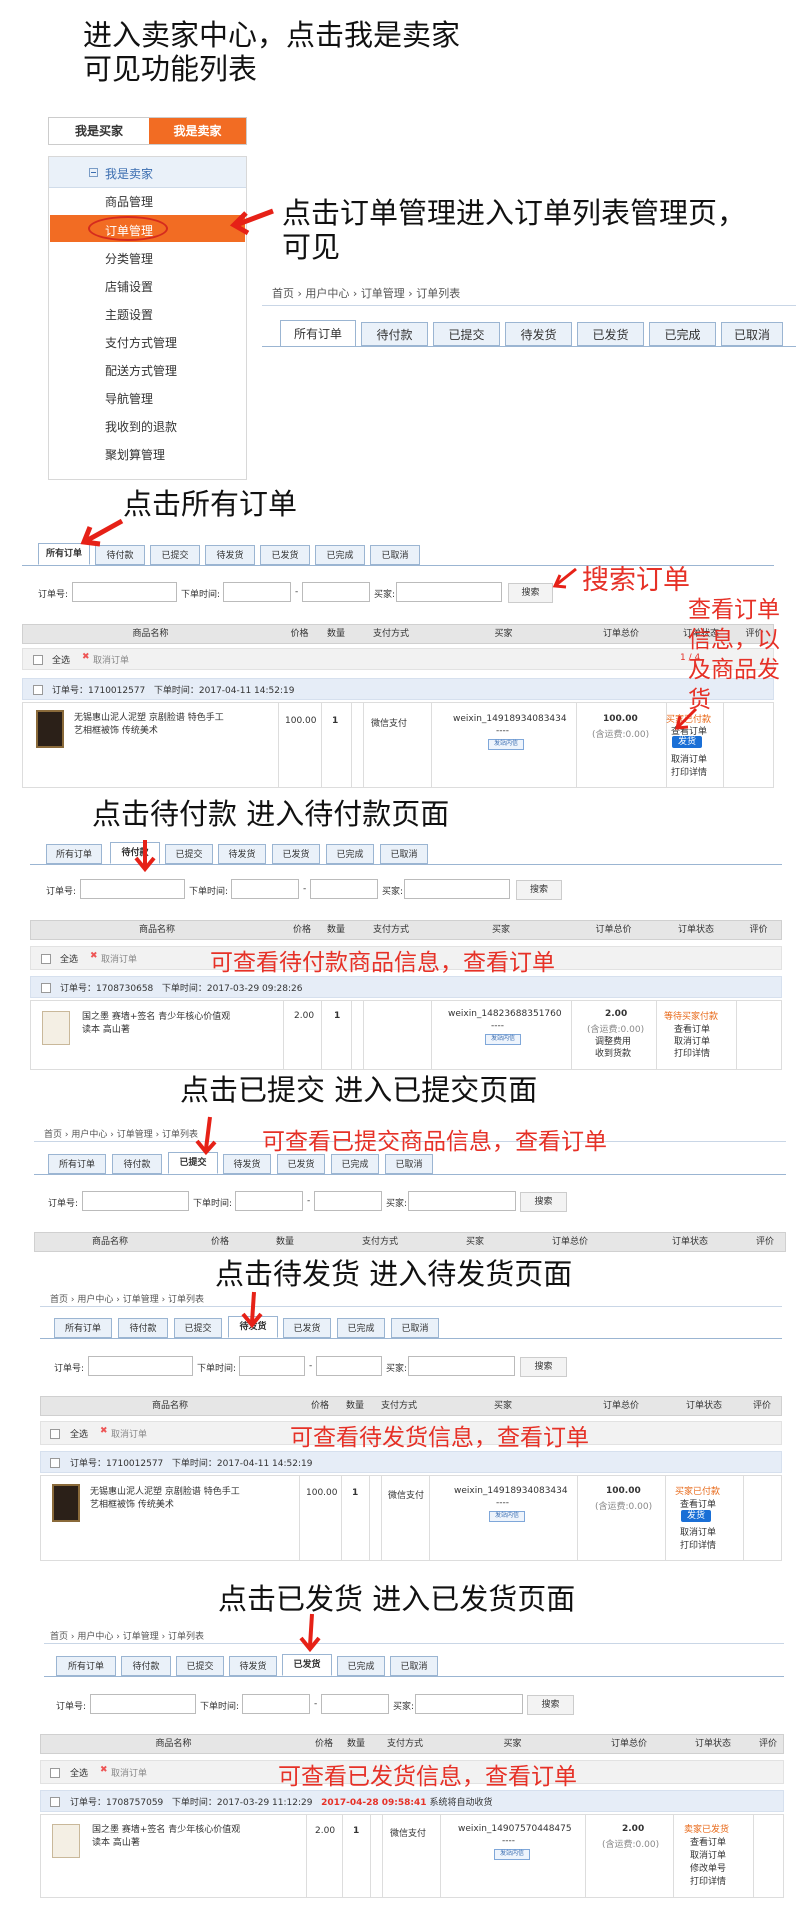 Image resolution: width=800 pixels, height=1920 pixels. Describe the element at coordinates (129, 314) in the screenshot. I see `menu-item-theme: 主题设置` at that location.